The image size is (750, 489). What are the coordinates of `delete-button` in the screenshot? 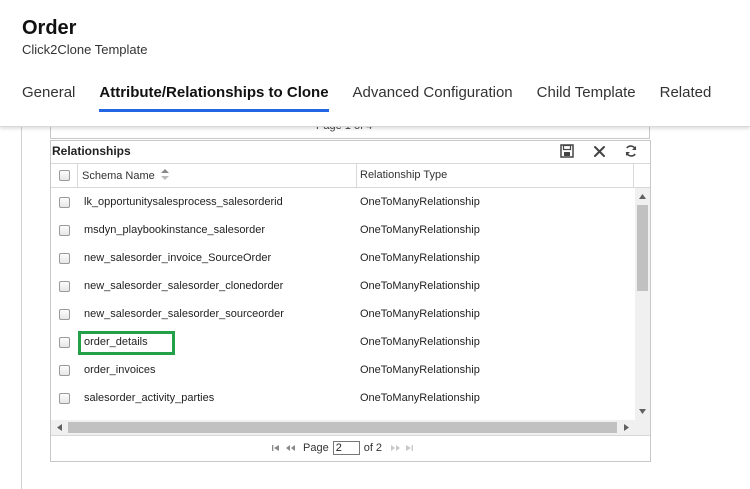 It's located at (599, 151).